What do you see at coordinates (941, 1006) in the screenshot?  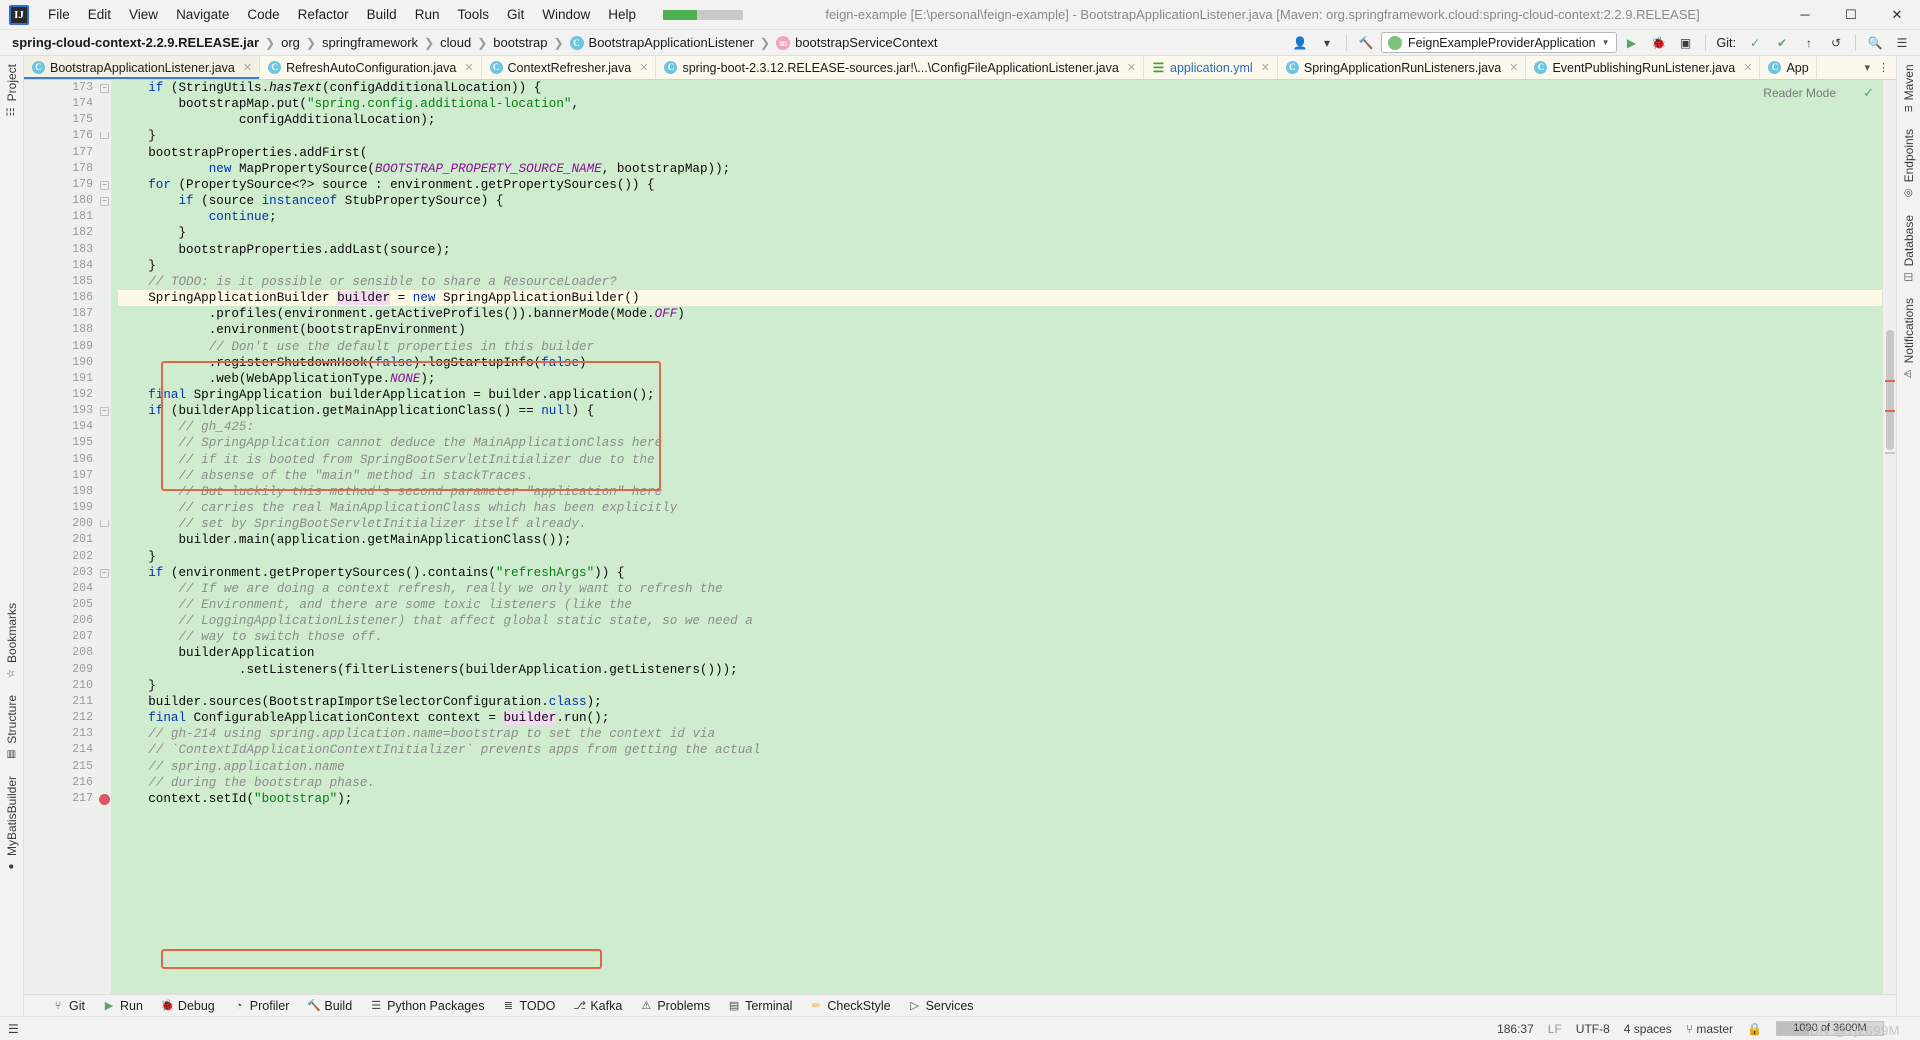 I see `bottom-tab-services: ▷ Services` at bounding box center [941, 1006].